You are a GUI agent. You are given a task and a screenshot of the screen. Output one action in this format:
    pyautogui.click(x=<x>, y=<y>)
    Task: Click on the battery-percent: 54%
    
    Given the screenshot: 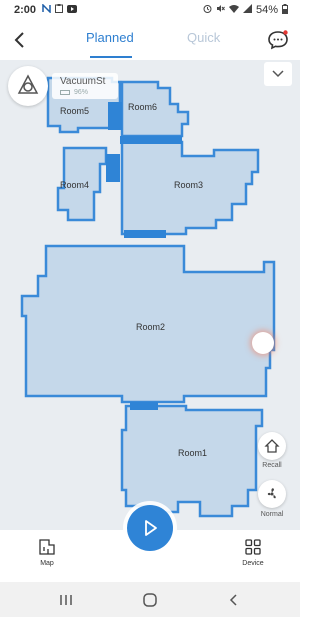 What is the action you would take?
    pyautogui.click(x=266, y=10)
    